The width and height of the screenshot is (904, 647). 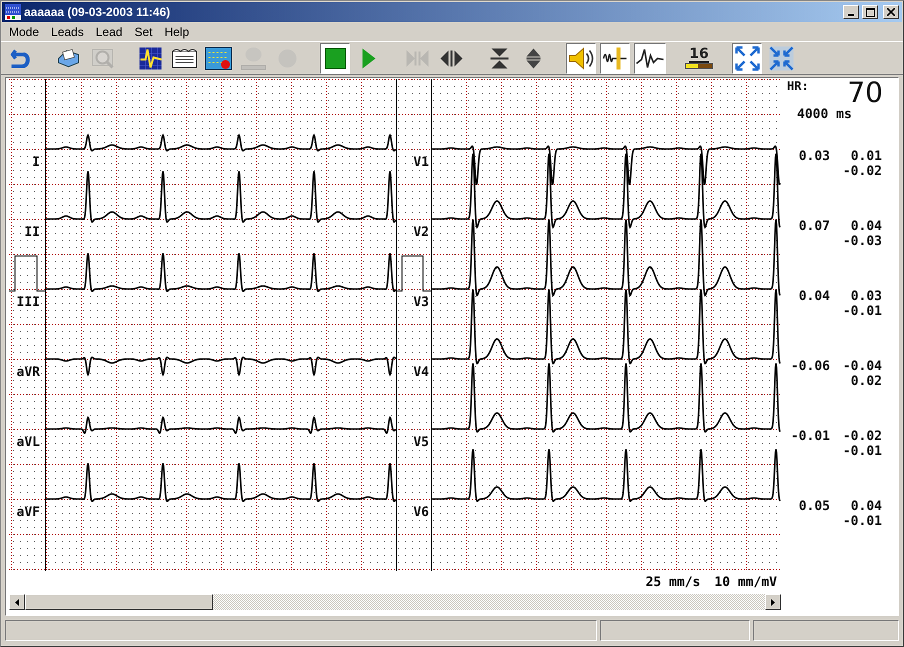 I want to click on measurement-value: 0.02, so click(x=866, y=381).